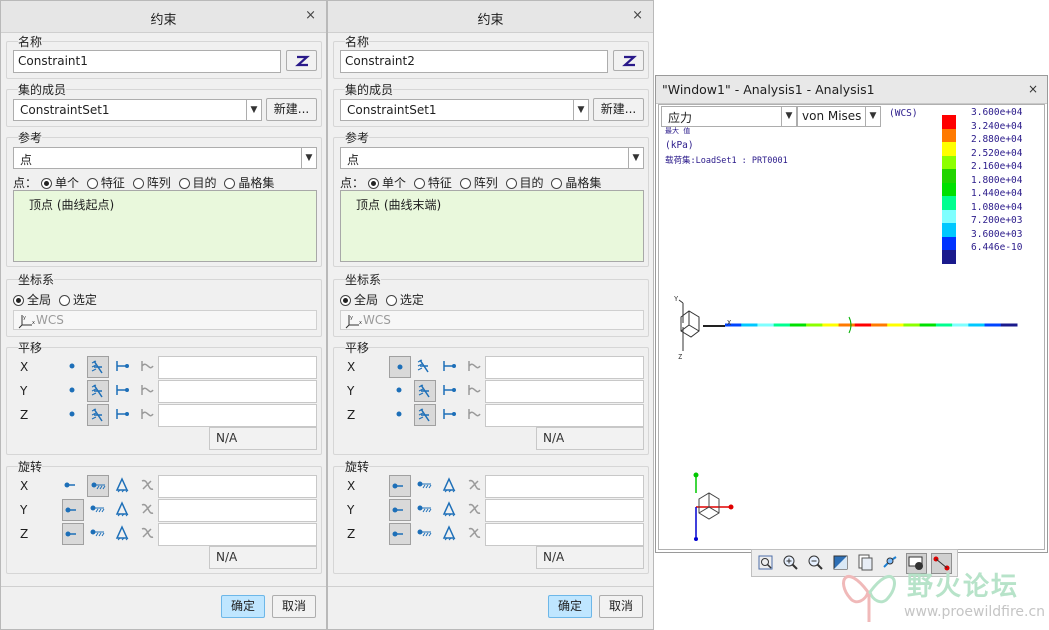 The image size is (1049, 630). I want to click on reference-item: 顶点 (曲线起点), so click(71, 205).